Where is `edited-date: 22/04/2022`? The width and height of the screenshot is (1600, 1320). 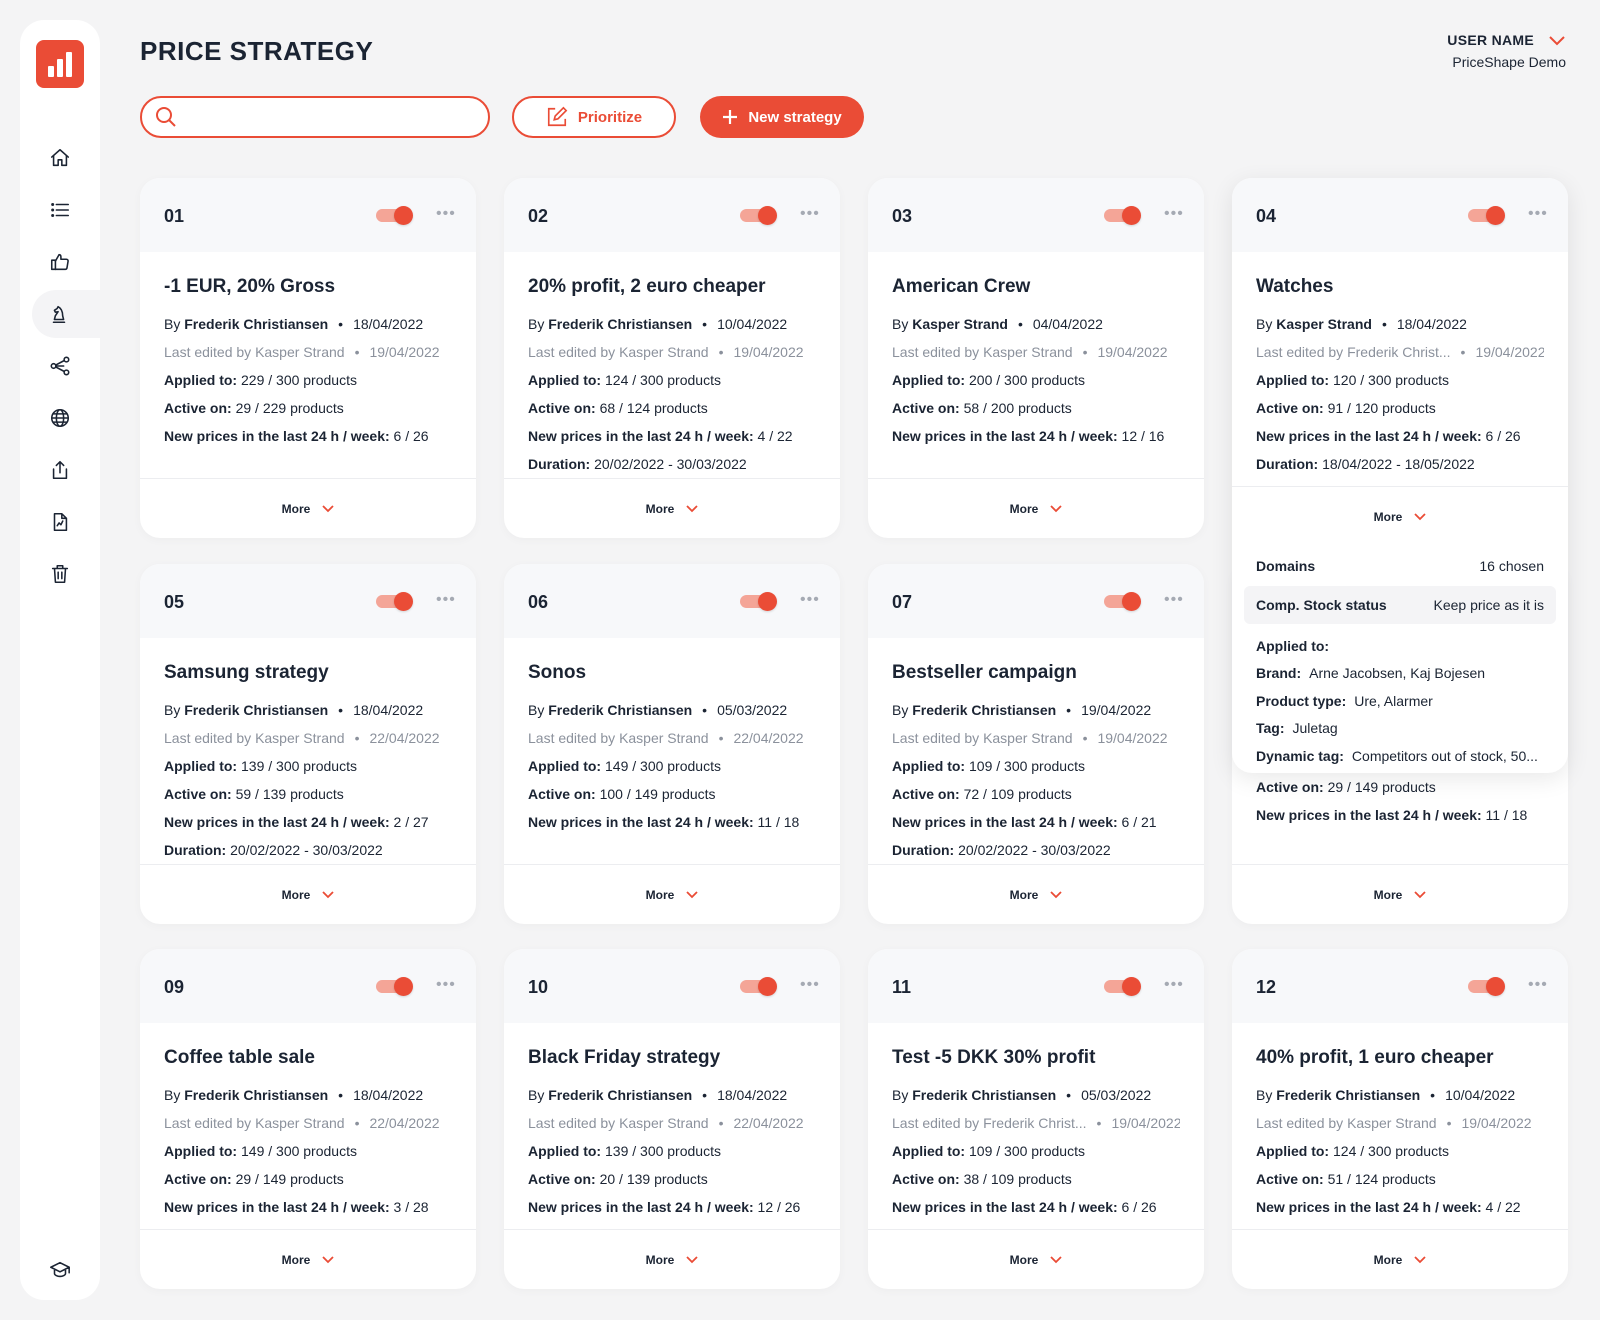
edited-date: 22/04/2022 is located at coordinates (768, 738).